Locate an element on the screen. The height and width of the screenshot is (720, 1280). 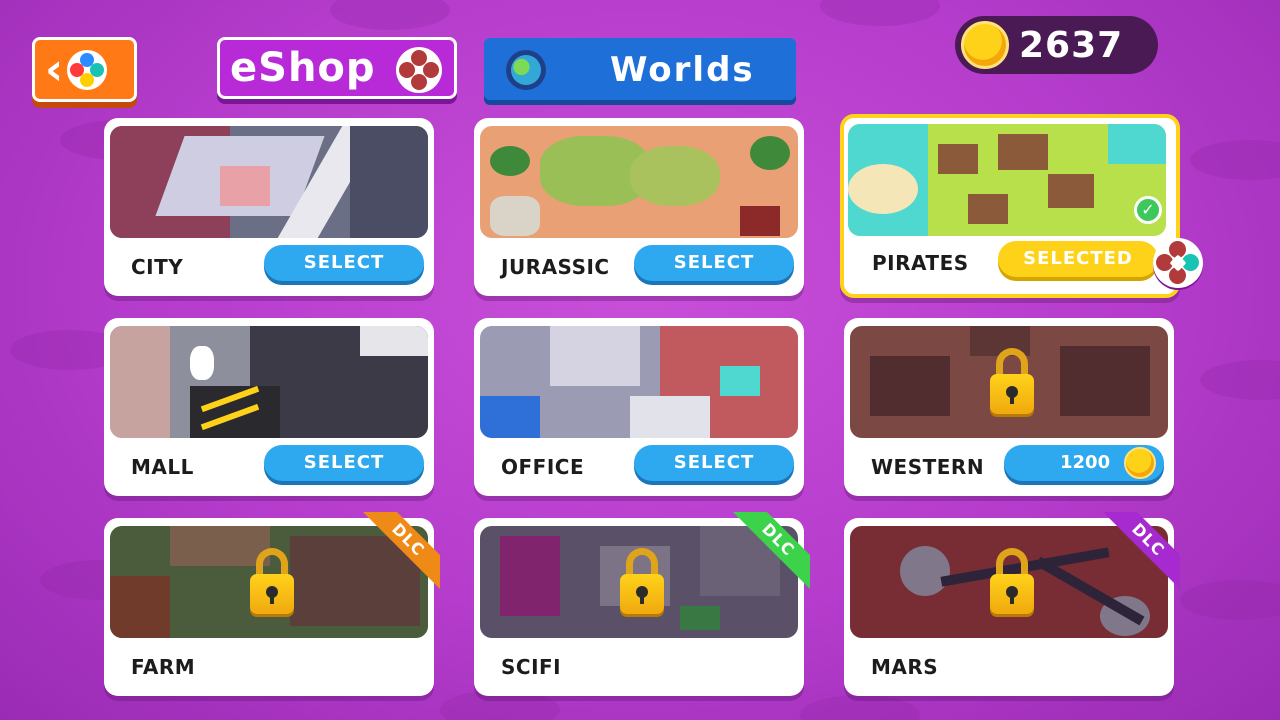
world-name: WESTERN is located at coordinates (928, 467).